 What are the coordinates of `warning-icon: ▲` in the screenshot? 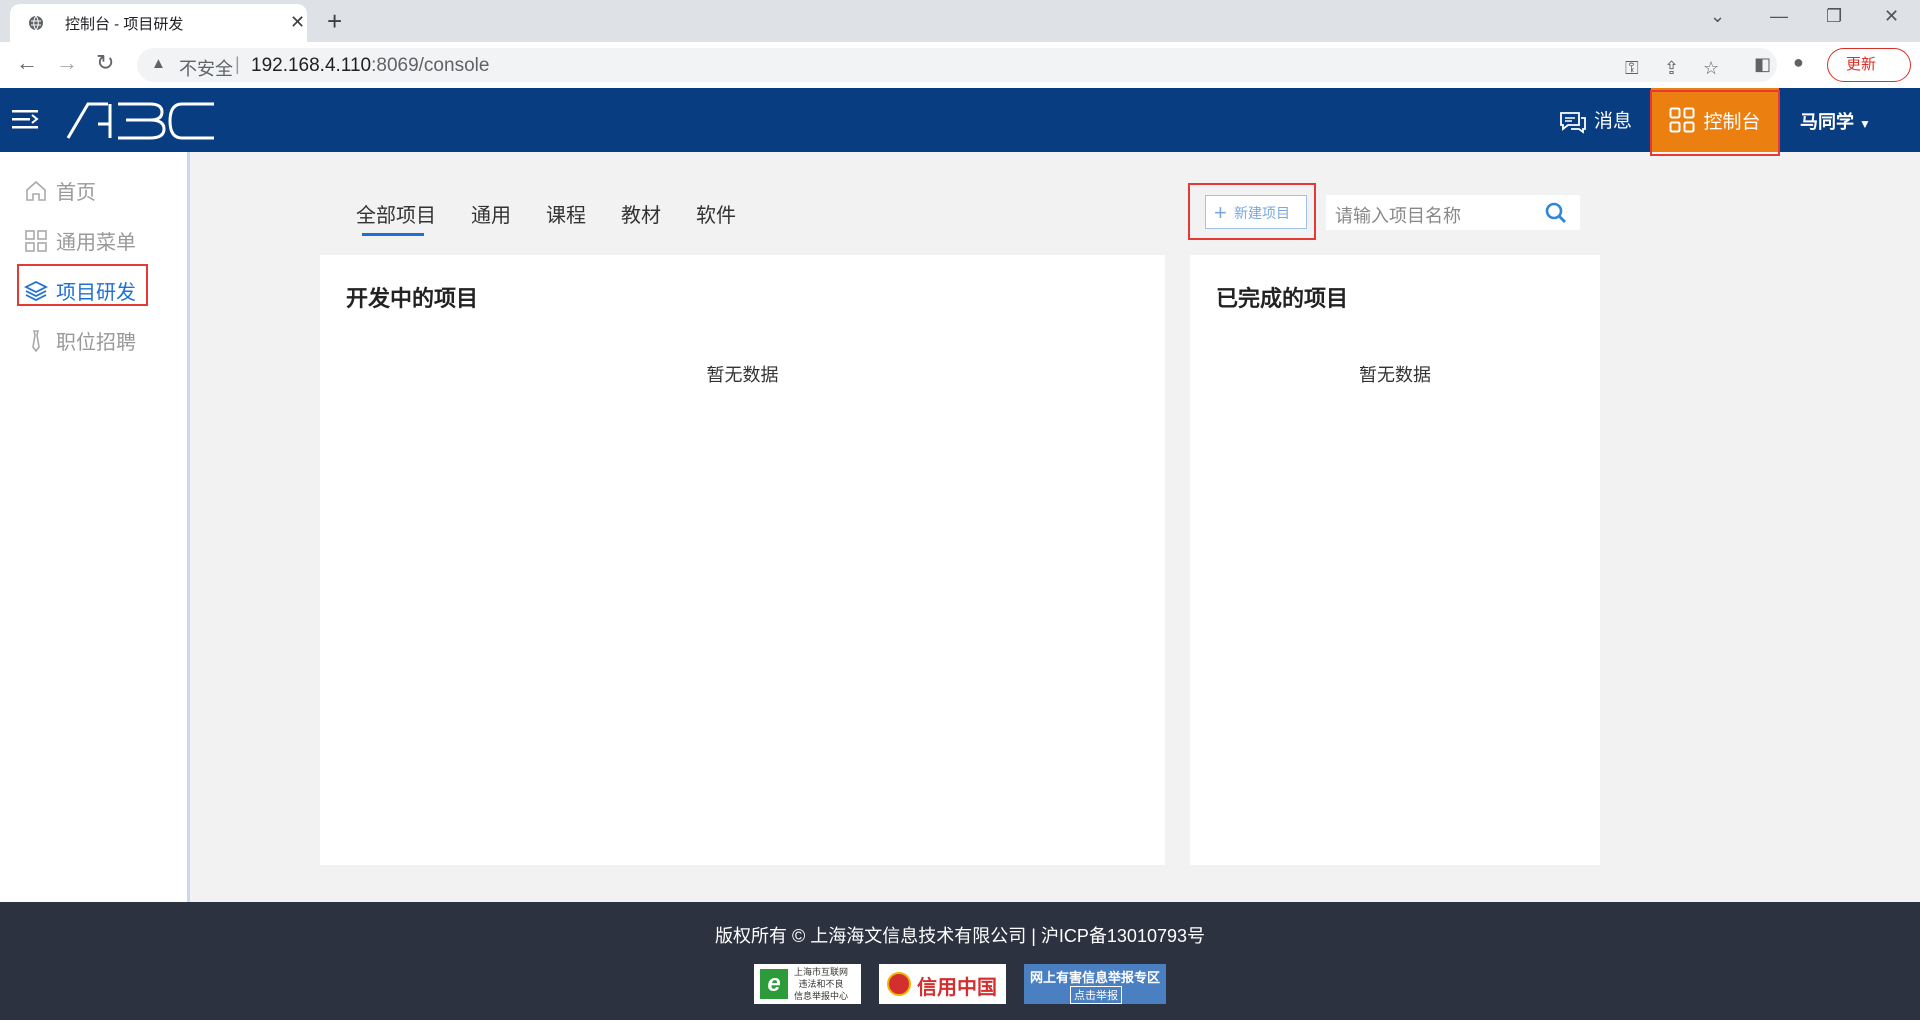 It's located at (158, 63).